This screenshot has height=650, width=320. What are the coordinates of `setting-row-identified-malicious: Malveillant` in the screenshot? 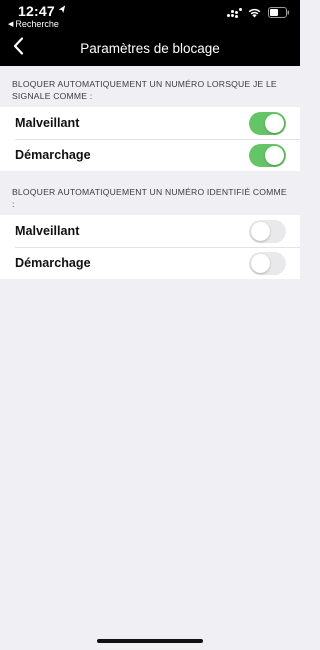 It's located at (150, 231).